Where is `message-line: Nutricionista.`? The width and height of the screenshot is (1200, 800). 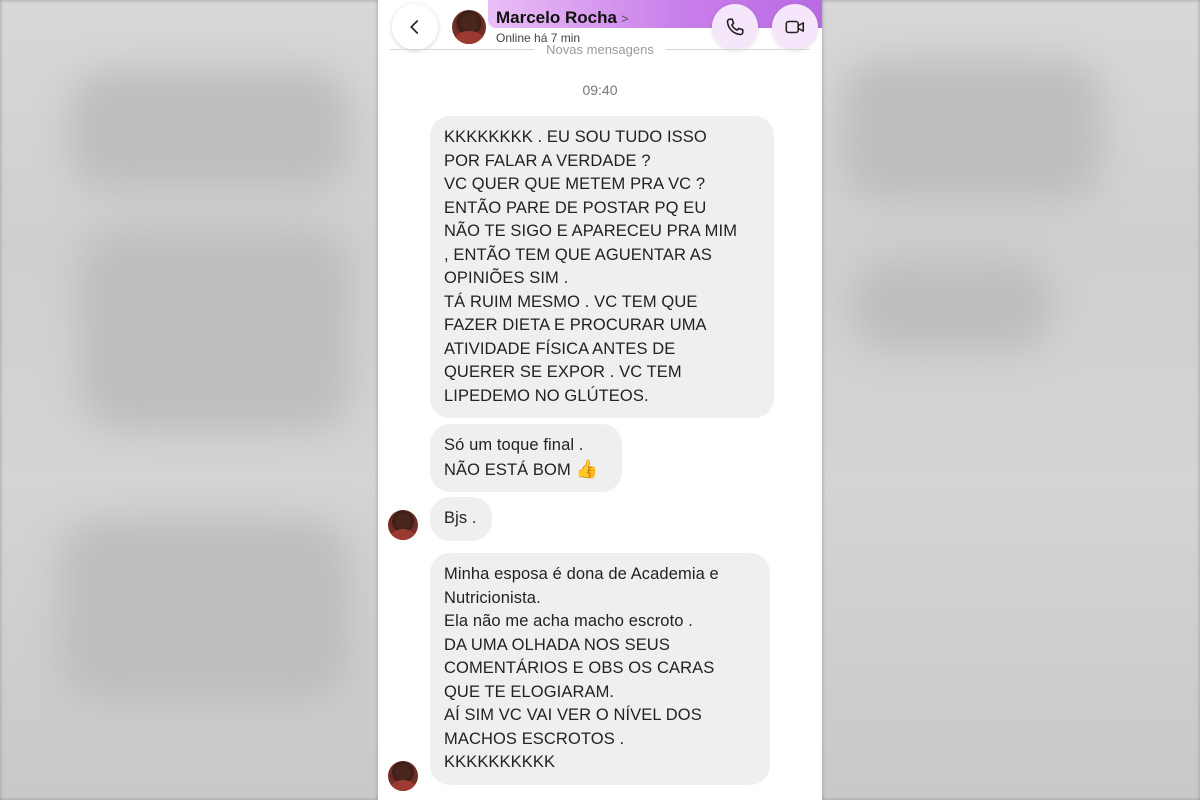 message-line: Nutricionista. is located at coordinates (492, 597).